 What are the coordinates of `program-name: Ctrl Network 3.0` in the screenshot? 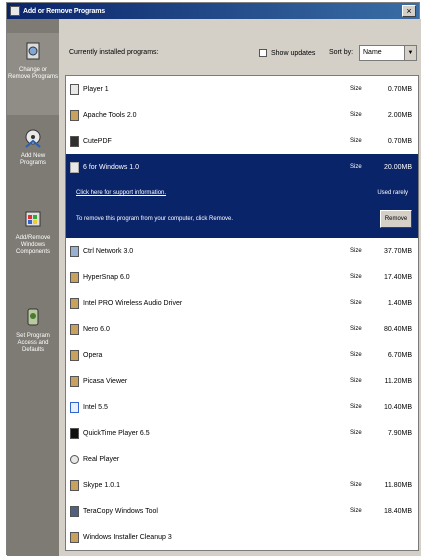 It's located at (108, 251).